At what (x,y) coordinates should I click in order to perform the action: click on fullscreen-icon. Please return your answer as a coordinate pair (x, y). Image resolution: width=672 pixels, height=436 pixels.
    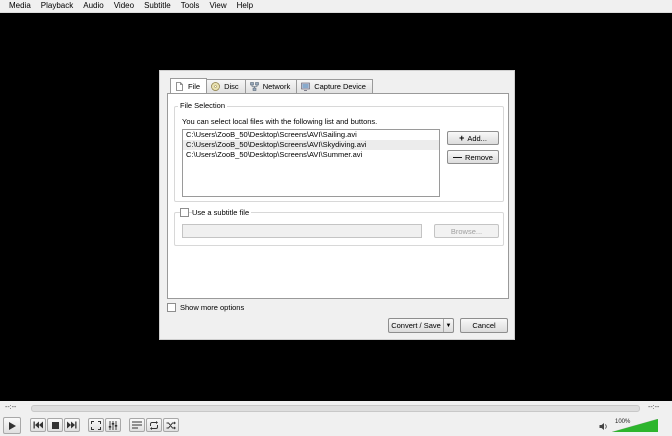
    Looking at the image, I should click on (96, 425).